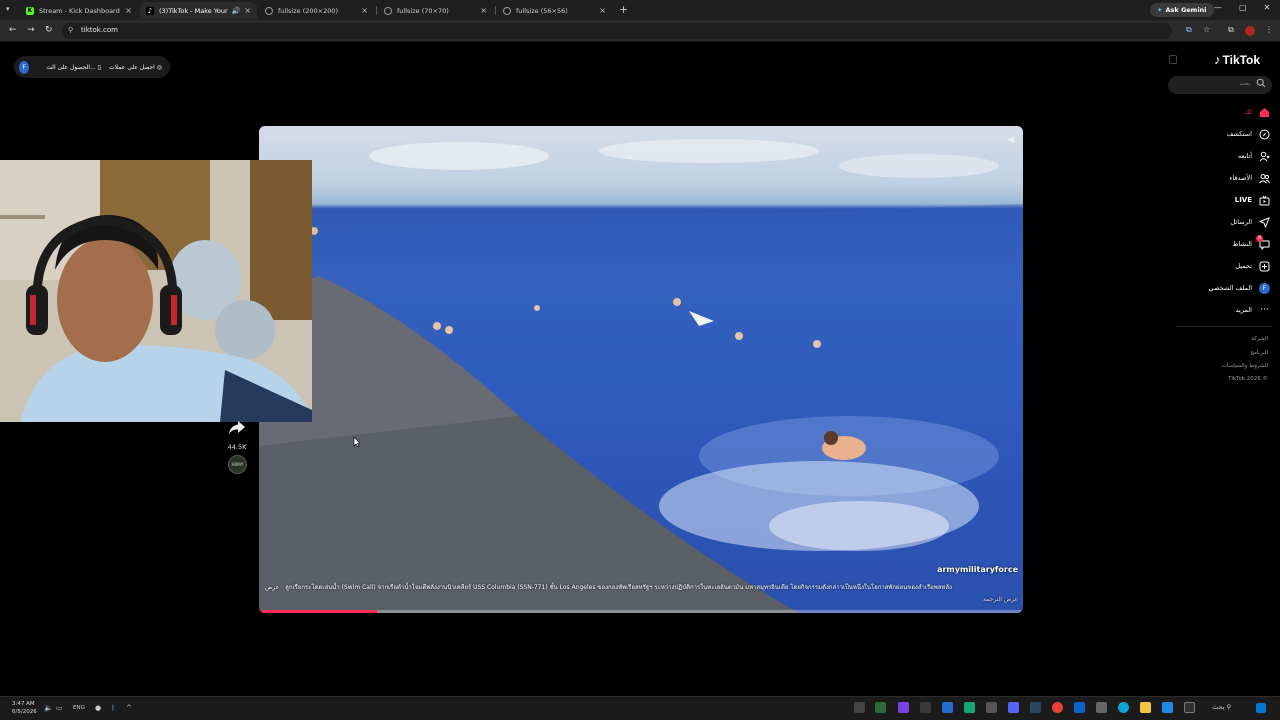 Image resolution: width=1280 pixels, height=720 pixels. What do you see at coordinates (991, 707) in the screenshot?
I see `settings-gear-icon` at bounding box center [991, 707].